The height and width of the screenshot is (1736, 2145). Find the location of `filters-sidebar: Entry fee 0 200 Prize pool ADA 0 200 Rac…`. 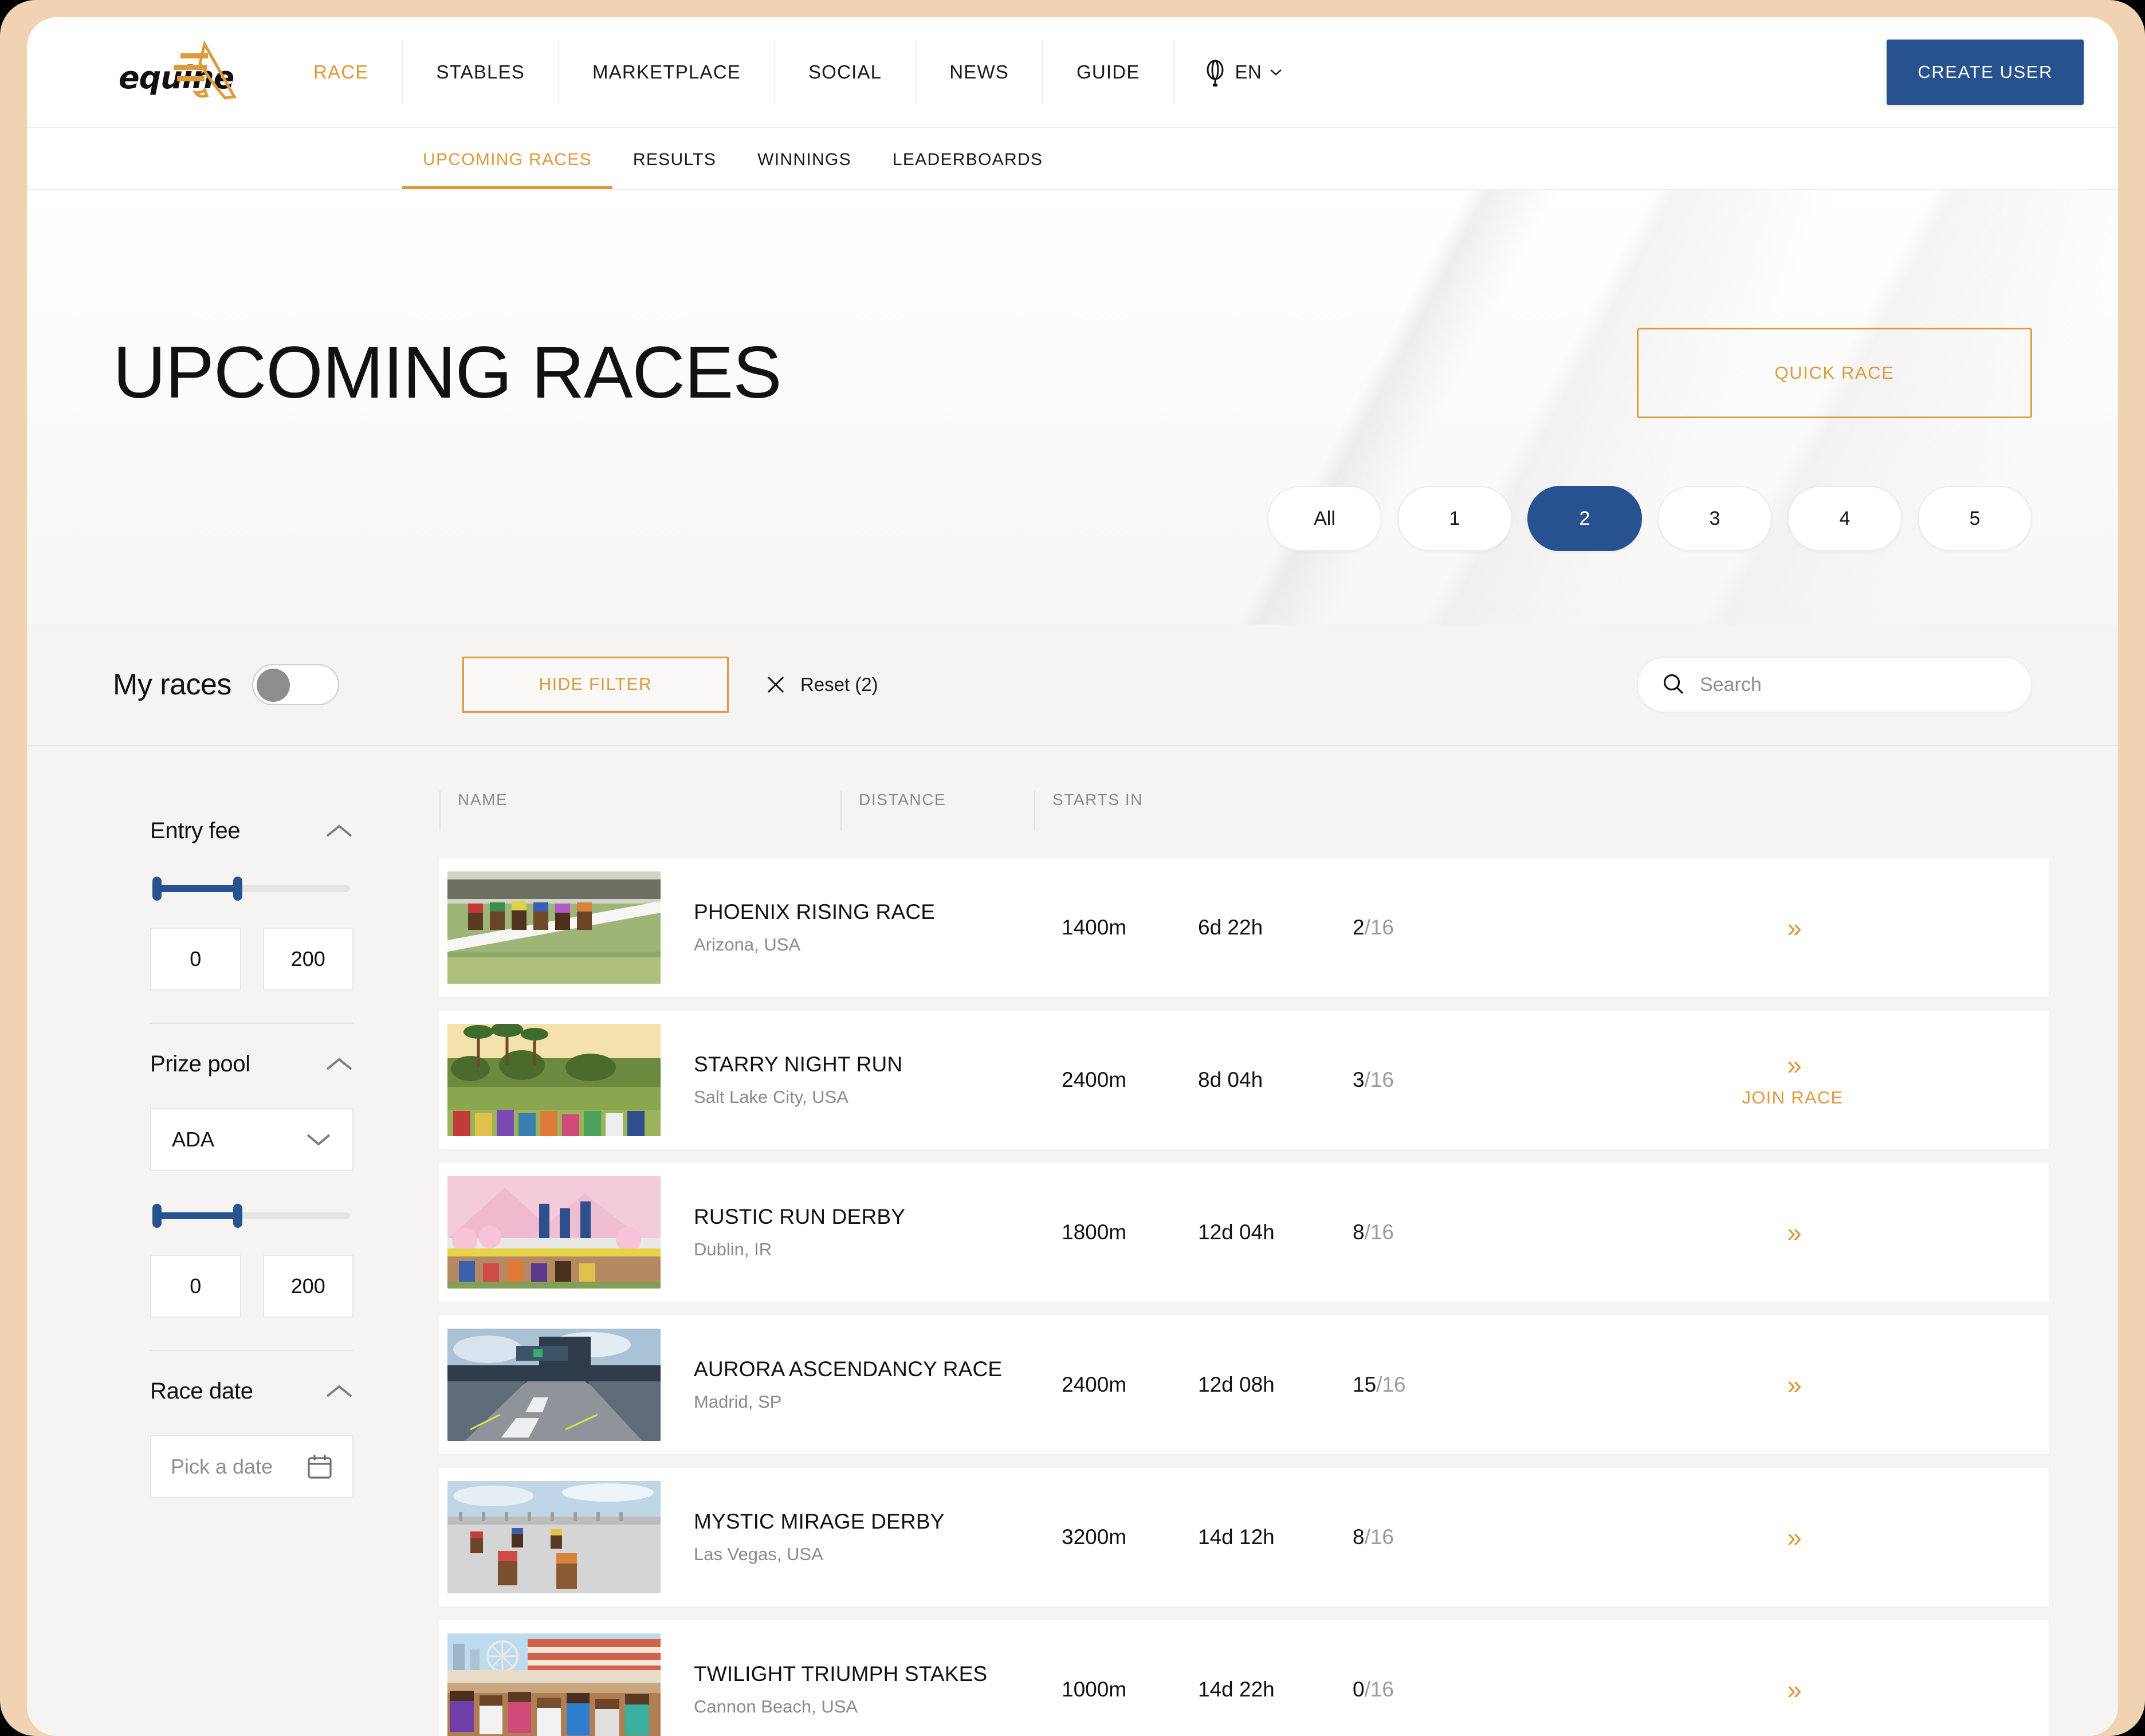

filters-sidebar: Entry fee 0 200 Prize pool ADA 0 200 Rac… is located at coordinates (233, 1241).